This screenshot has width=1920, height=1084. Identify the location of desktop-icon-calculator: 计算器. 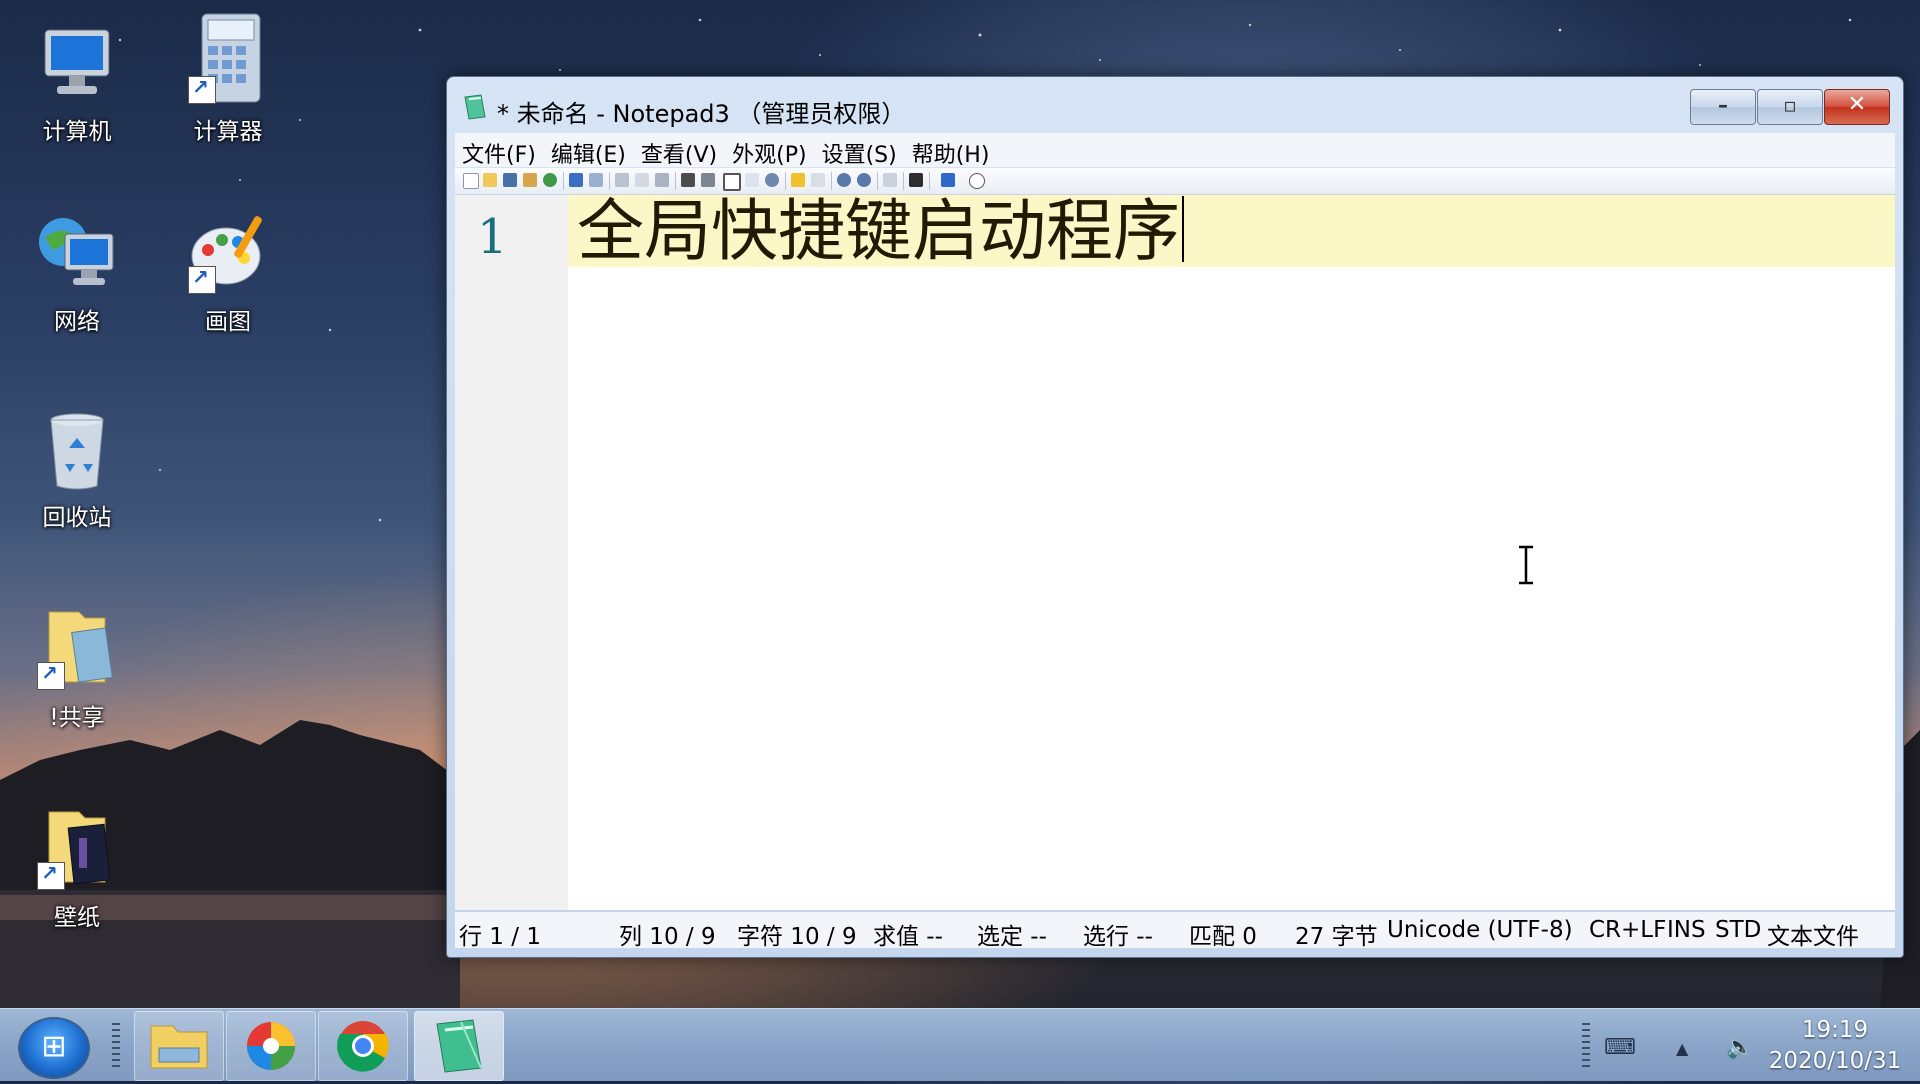
(228, 79).